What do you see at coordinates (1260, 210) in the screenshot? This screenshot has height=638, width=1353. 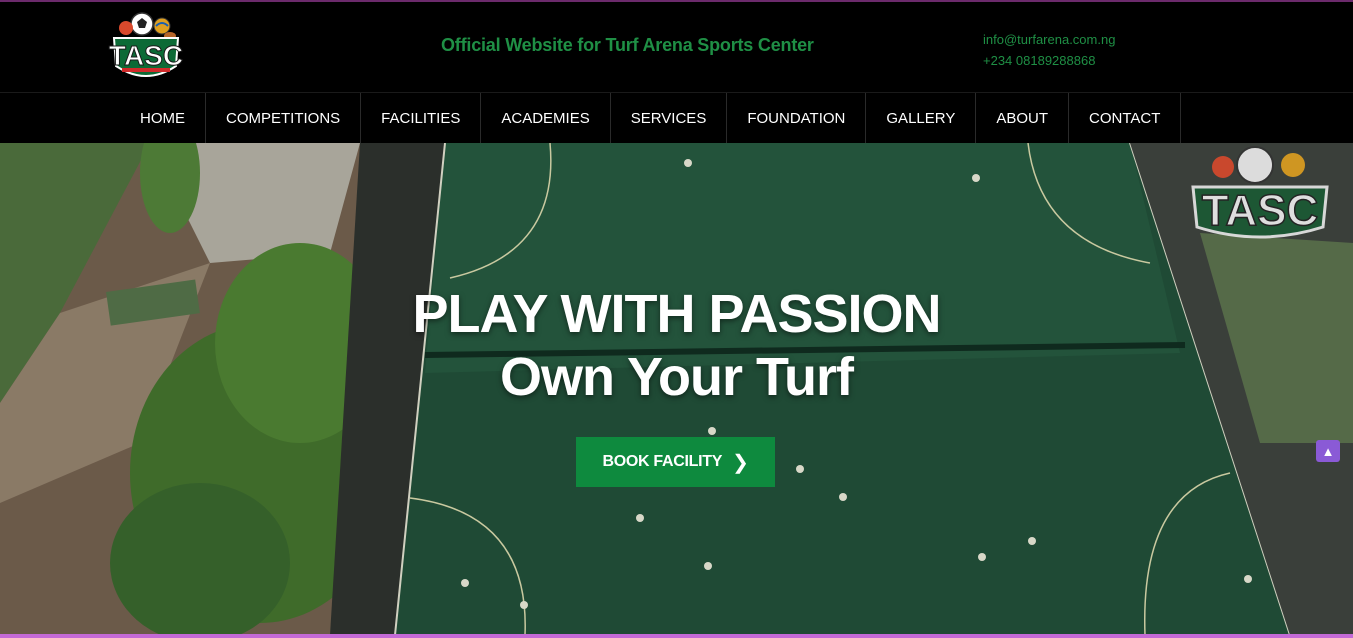 I see `watermark-text: TASC` at bounding box center [1260, 210].